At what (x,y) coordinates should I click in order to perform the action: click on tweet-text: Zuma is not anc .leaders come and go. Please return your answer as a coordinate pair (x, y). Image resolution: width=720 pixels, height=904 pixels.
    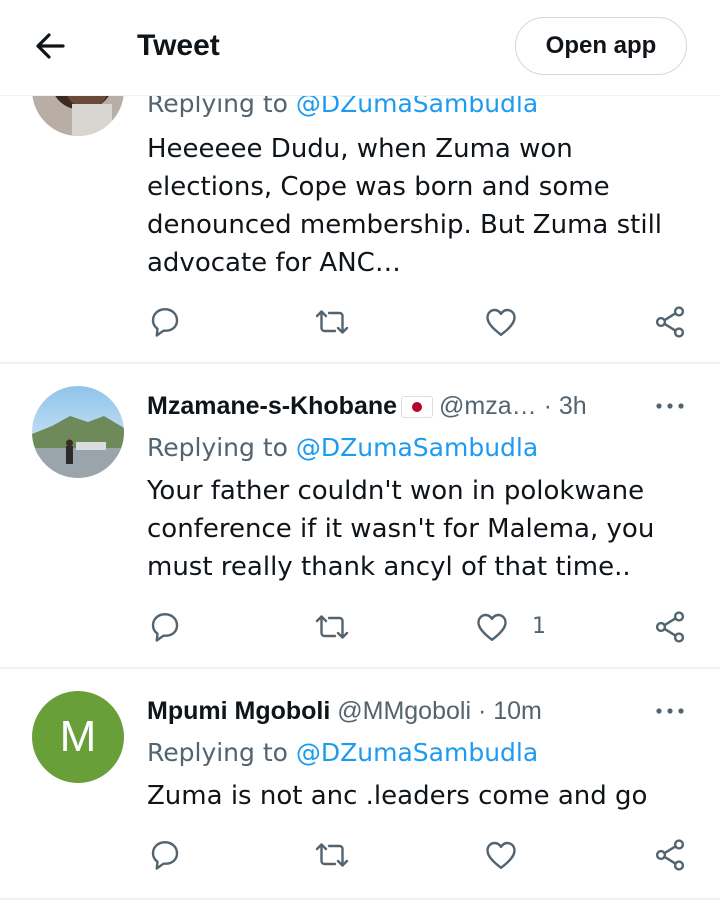
    Looking at the image, I should click on (397, 796).